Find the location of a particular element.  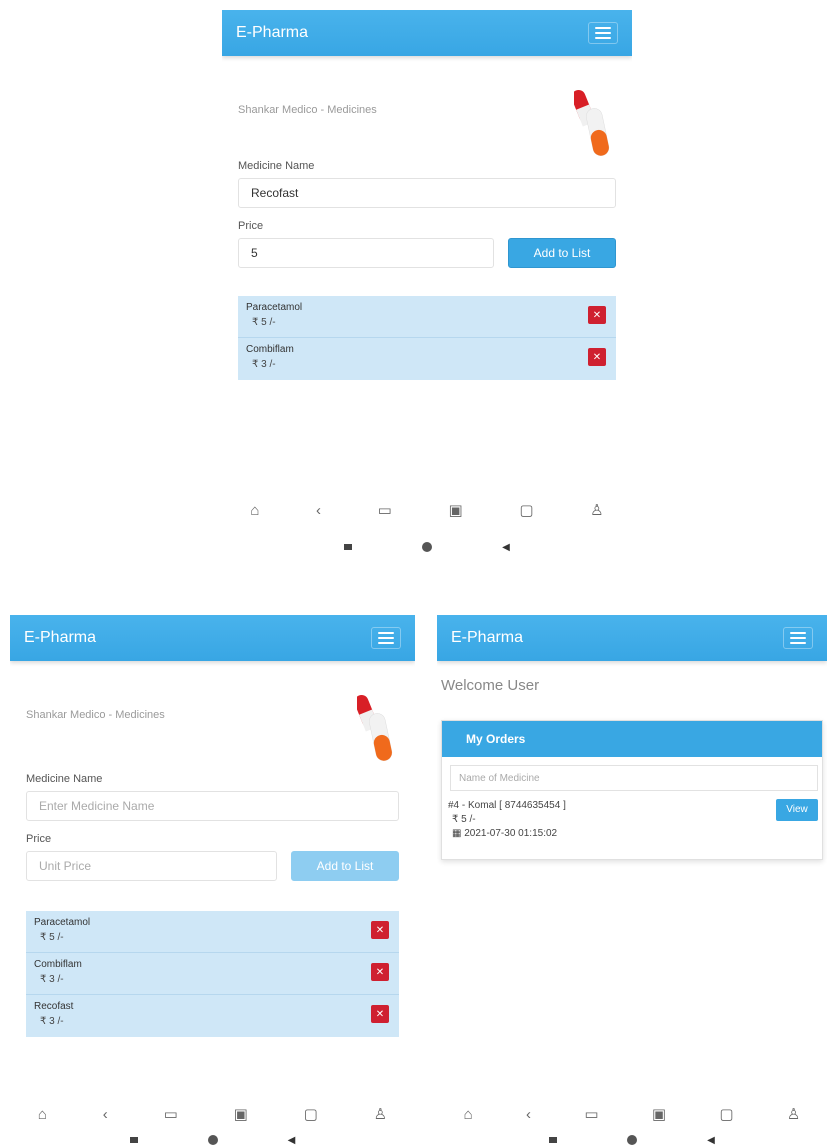

orders-card-title: My Orders is located at coordinates (632, 739).